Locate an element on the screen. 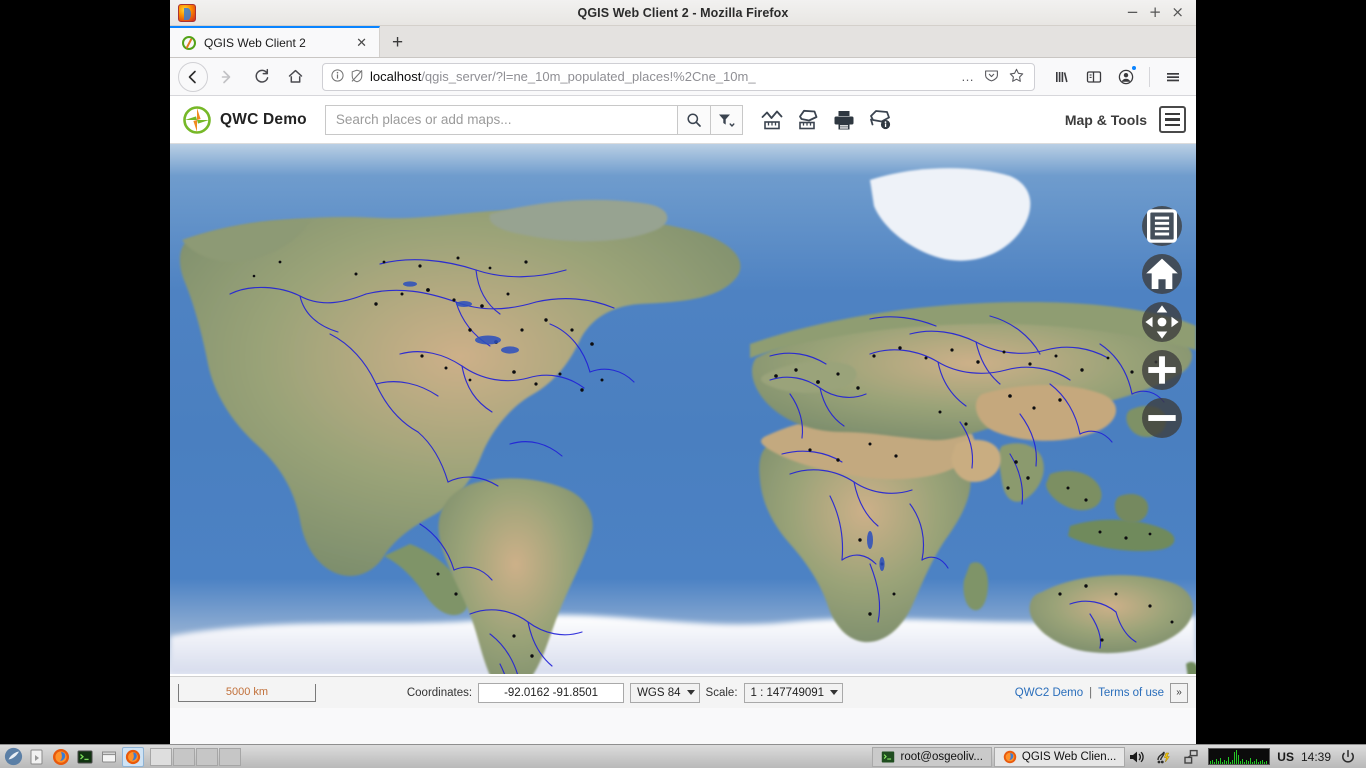 The height and width of the screenshot is (768, 1366). zoom-out-button is located at coordinates (1162, 418).